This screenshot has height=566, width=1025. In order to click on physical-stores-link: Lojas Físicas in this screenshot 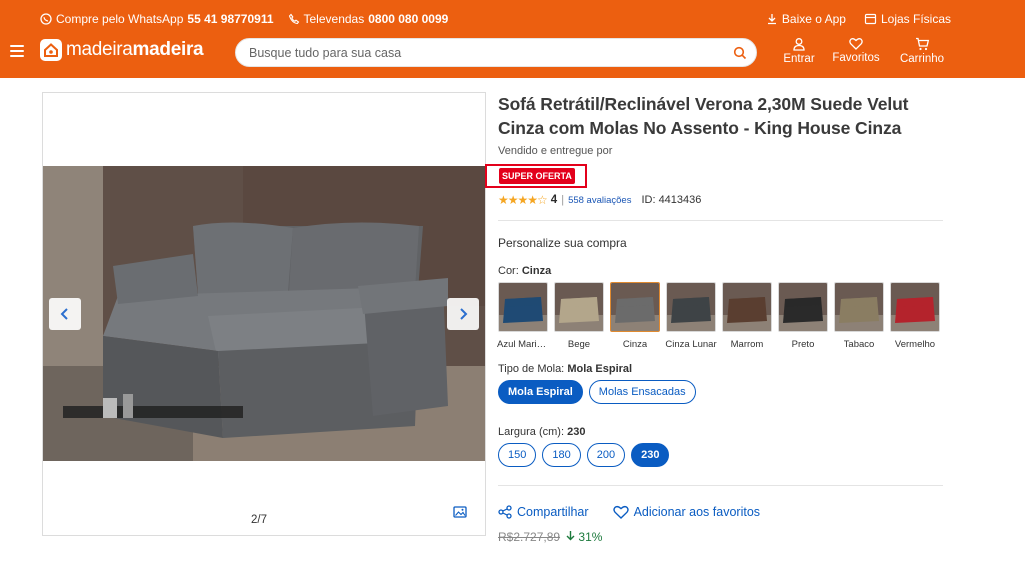, I will do `click(907, 19)`.